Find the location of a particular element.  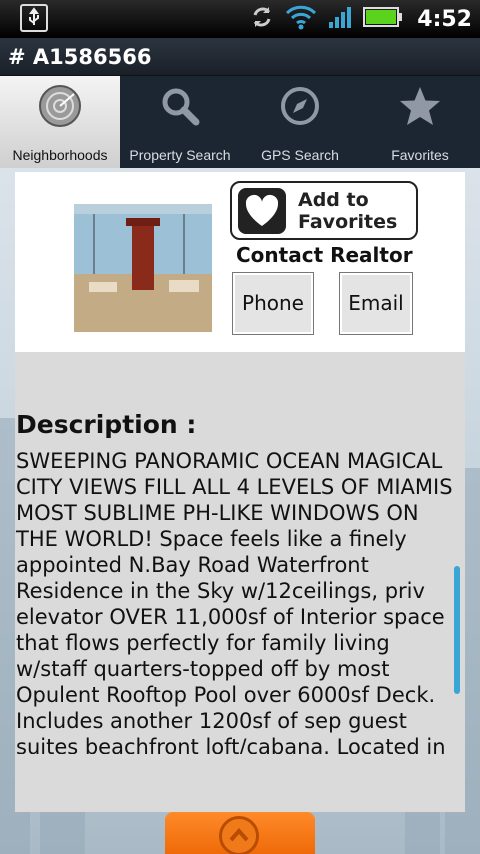

tab-gps-search: GPS Search is located at coordinates (300, 122).